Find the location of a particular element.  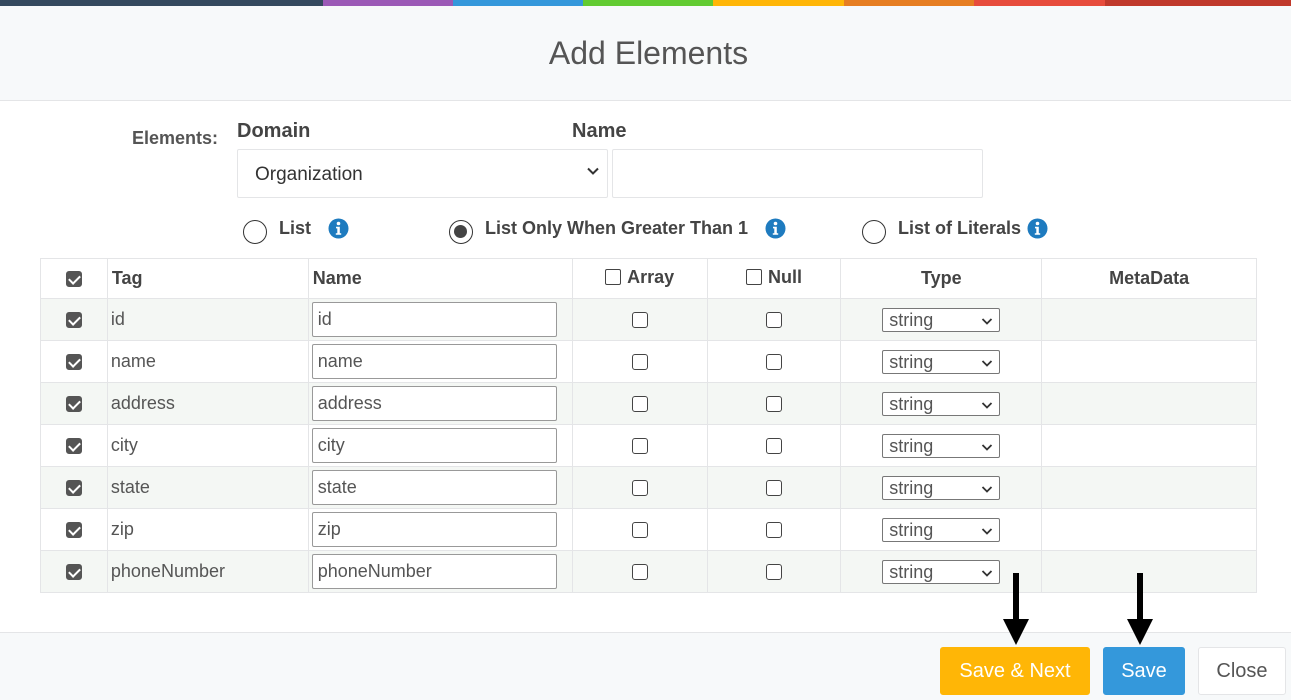

element-name-input: id is located at coordinates (434, 319).